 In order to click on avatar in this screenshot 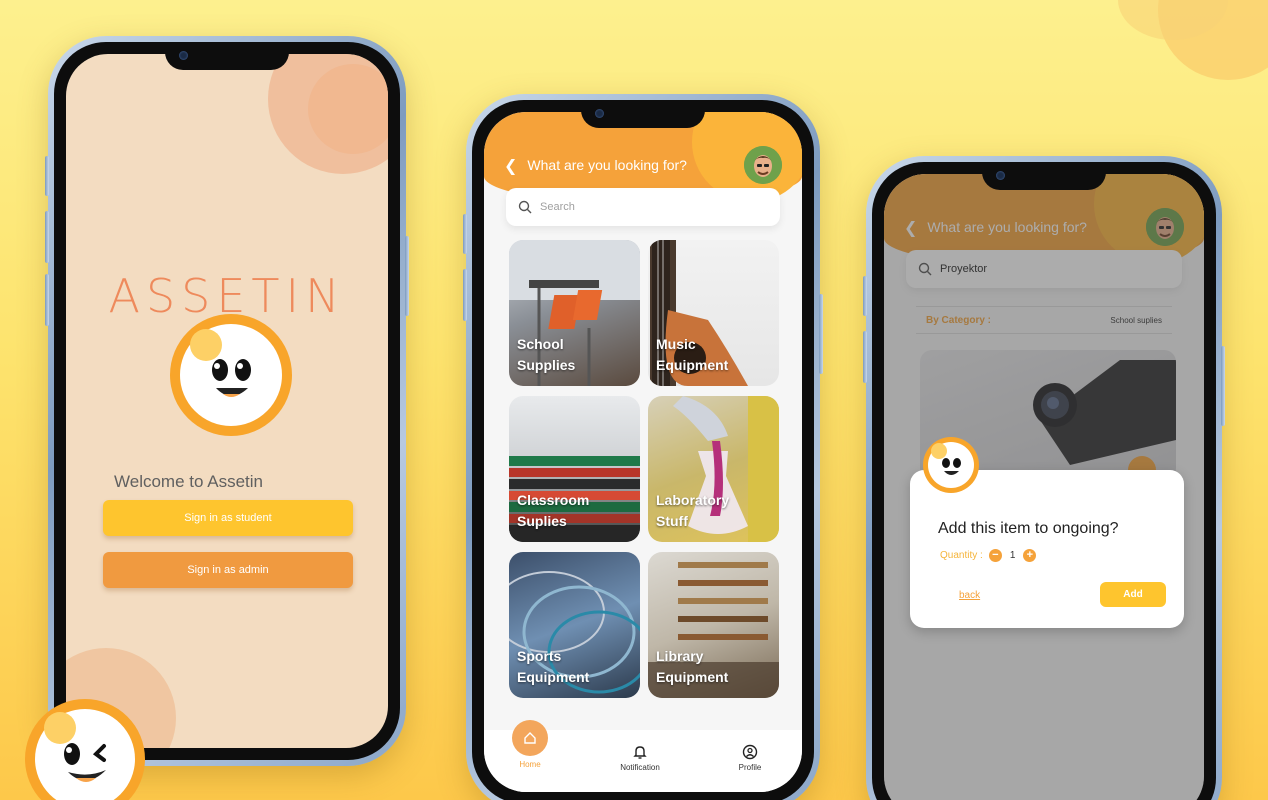, I will do `click(763, 165)`.